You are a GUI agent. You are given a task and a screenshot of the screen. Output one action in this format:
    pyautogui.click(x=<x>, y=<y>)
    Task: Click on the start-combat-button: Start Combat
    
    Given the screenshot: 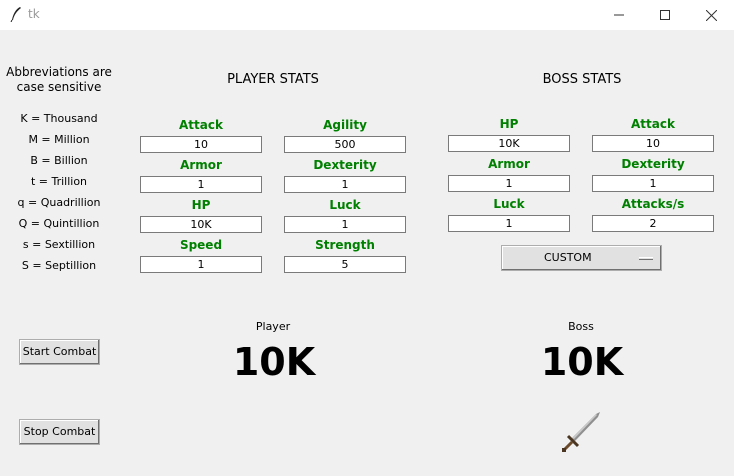 What is the action you would take?
    pyautogui.click(x=59, y=352)
    